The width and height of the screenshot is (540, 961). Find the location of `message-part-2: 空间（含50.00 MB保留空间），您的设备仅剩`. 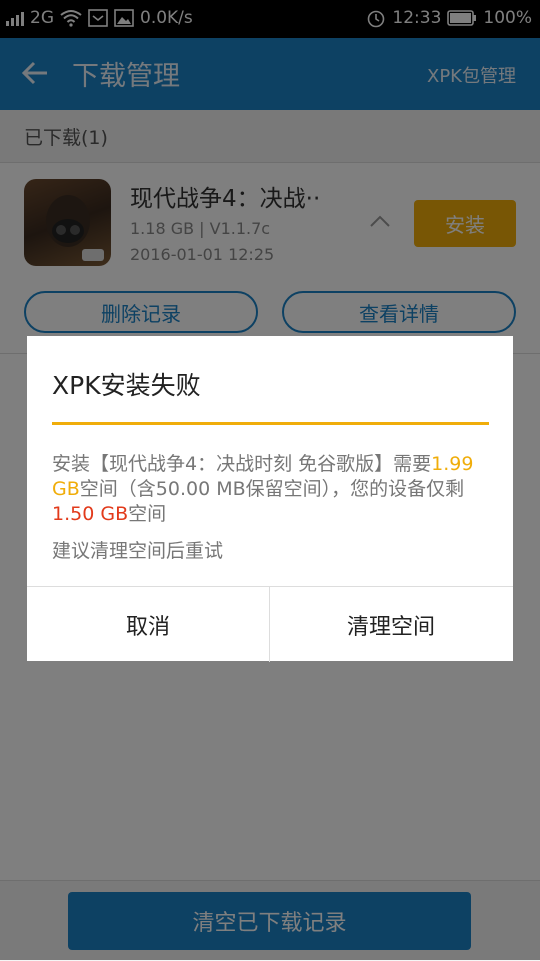

message-part-2: 空间（含50.00 MB保留空间），您的设备仅剩 is located at coordinates (272, 489).